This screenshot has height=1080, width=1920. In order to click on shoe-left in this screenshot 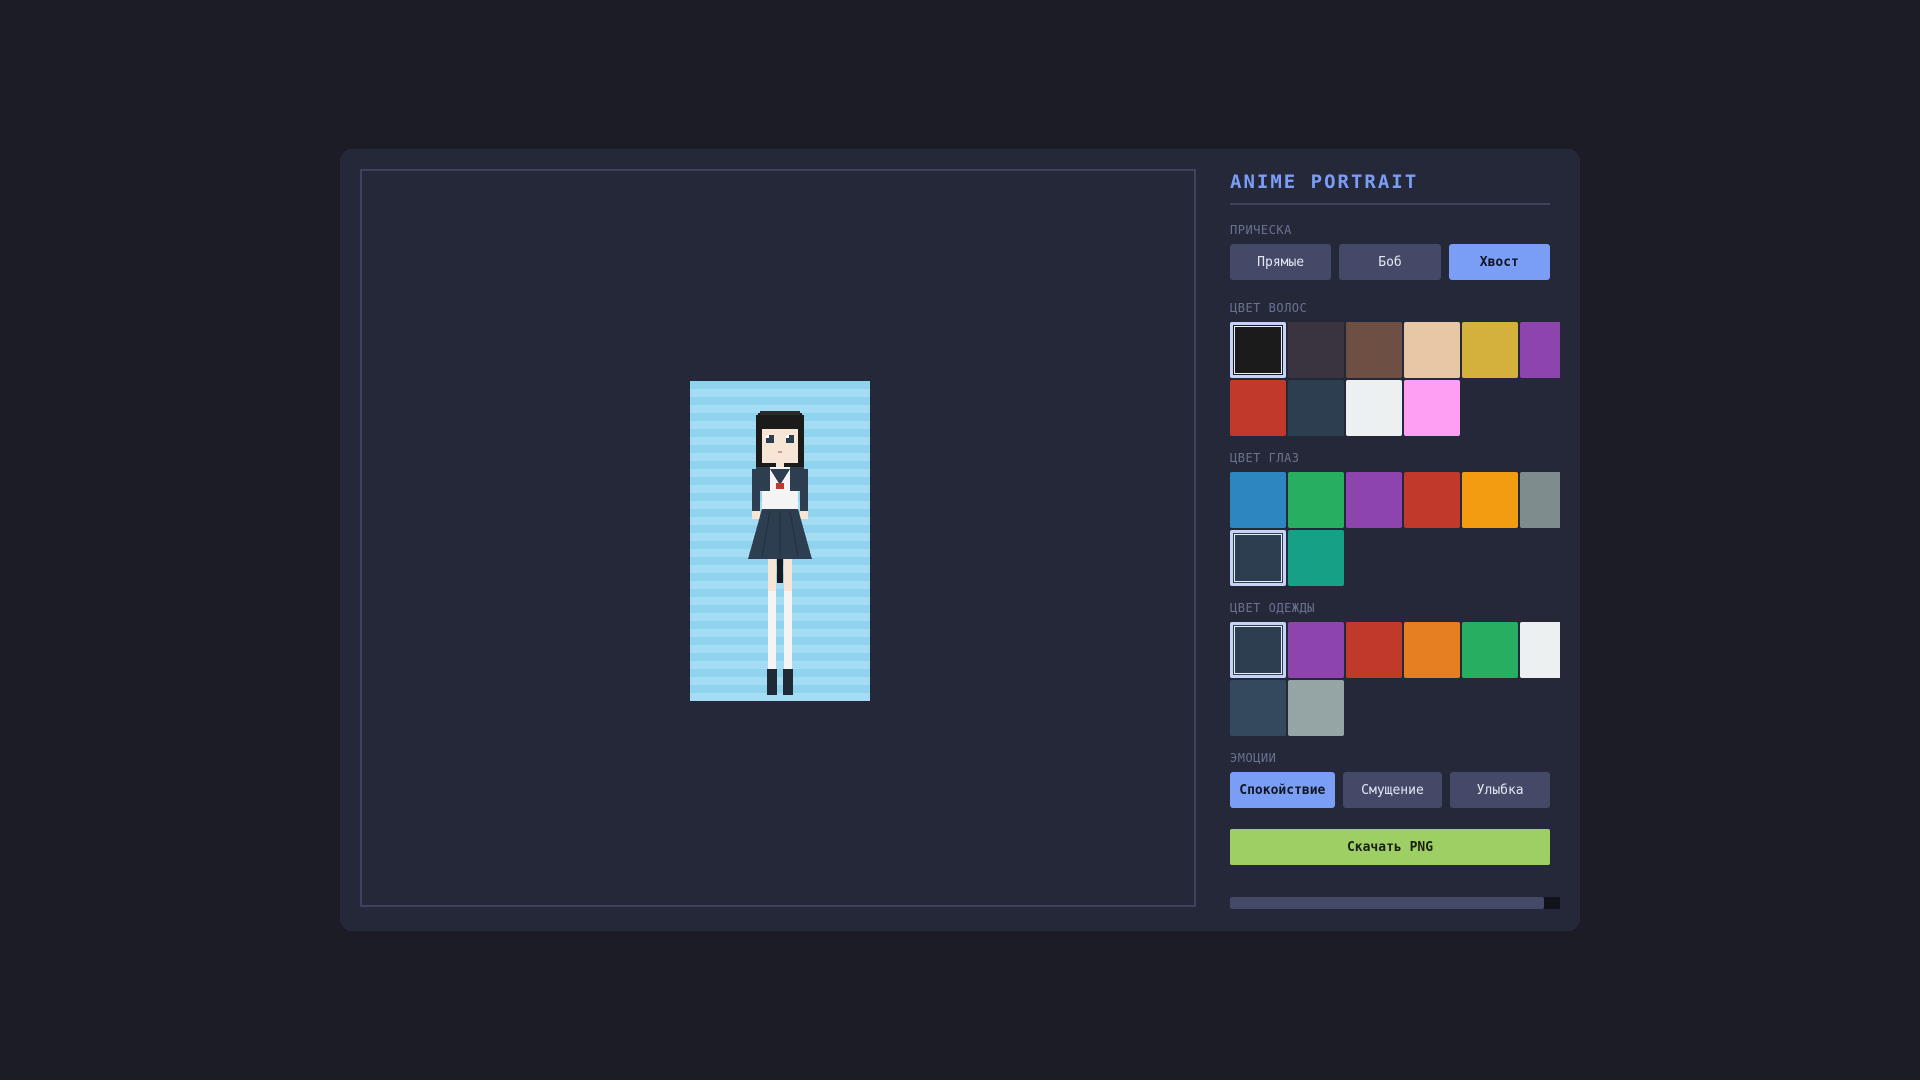, I will do `click(772, 682)`.